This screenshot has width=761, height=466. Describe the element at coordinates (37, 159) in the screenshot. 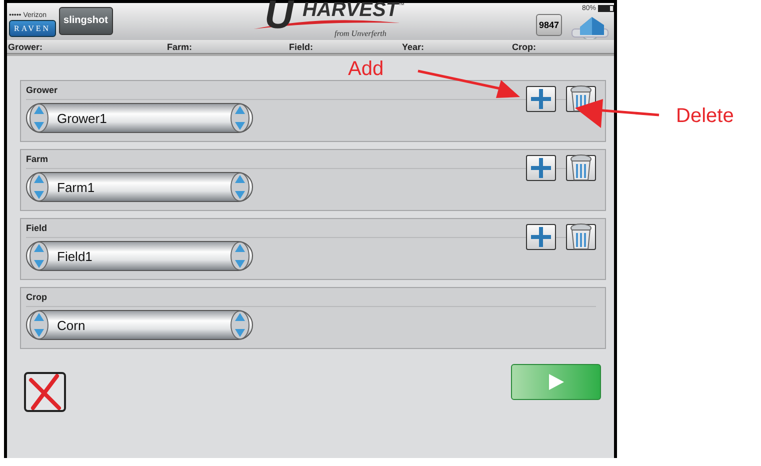

I see `panel-label: Farm` at that location.